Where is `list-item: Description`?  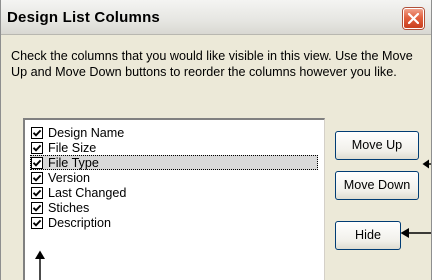
list-item: Description is located at coordinates (71, 222).